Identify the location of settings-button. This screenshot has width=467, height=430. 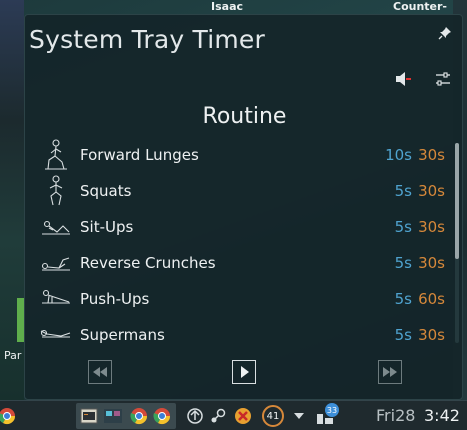
(443, 79).